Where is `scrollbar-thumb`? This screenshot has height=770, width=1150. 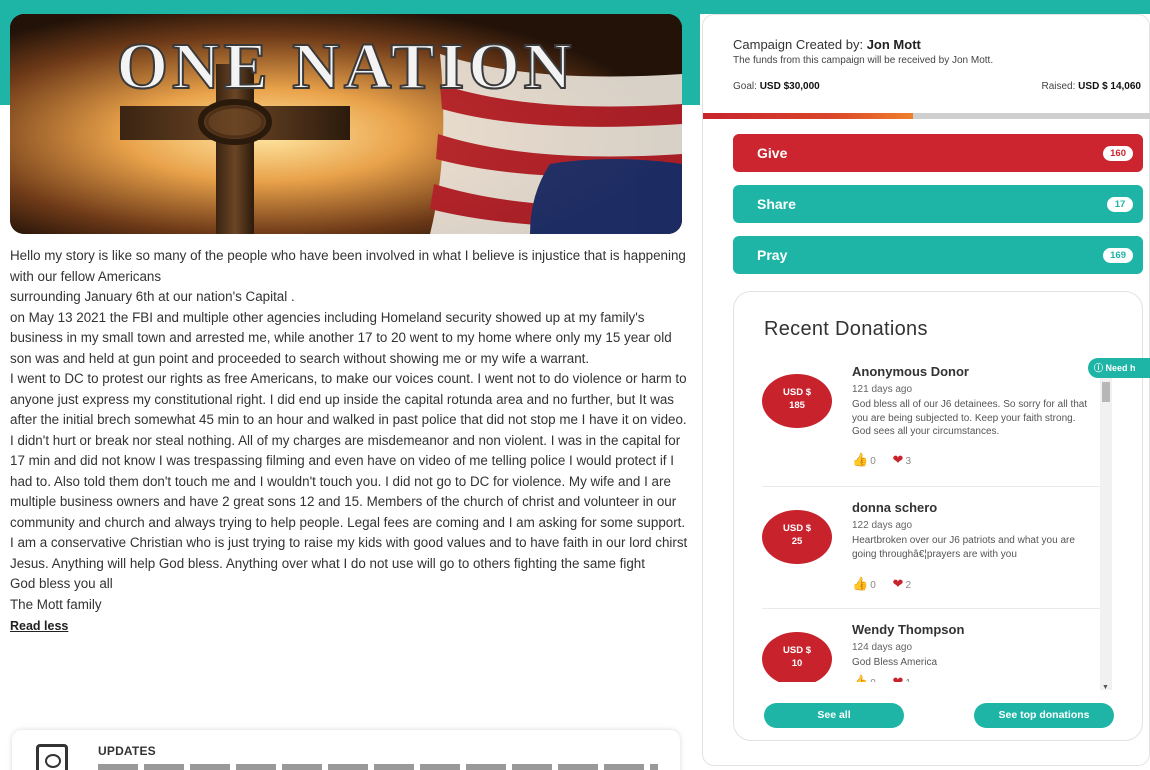
scrollbar-thumb is located at coordinates (1106, 392).